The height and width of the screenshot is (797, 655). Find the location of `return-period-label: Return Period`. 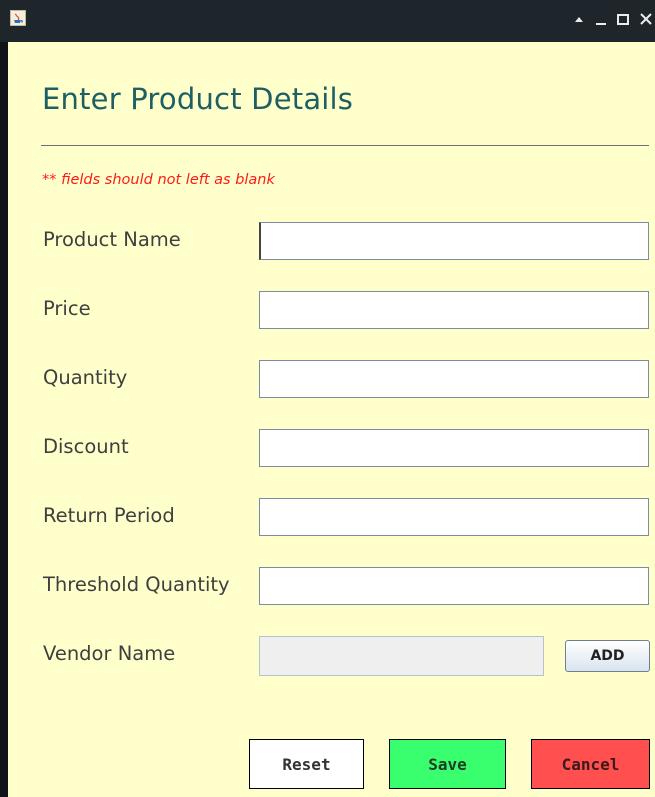

return-period-label: Return Period is located at coordinates (109, 515).